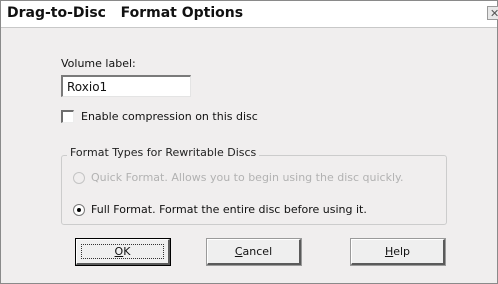 Image resolution: width=498 pixels, height=284 pixels. What do you see at coordinates (257, 251) in the screenshot?
I see `cancel-label-rest: ancel` at bounding box center [257, 251].